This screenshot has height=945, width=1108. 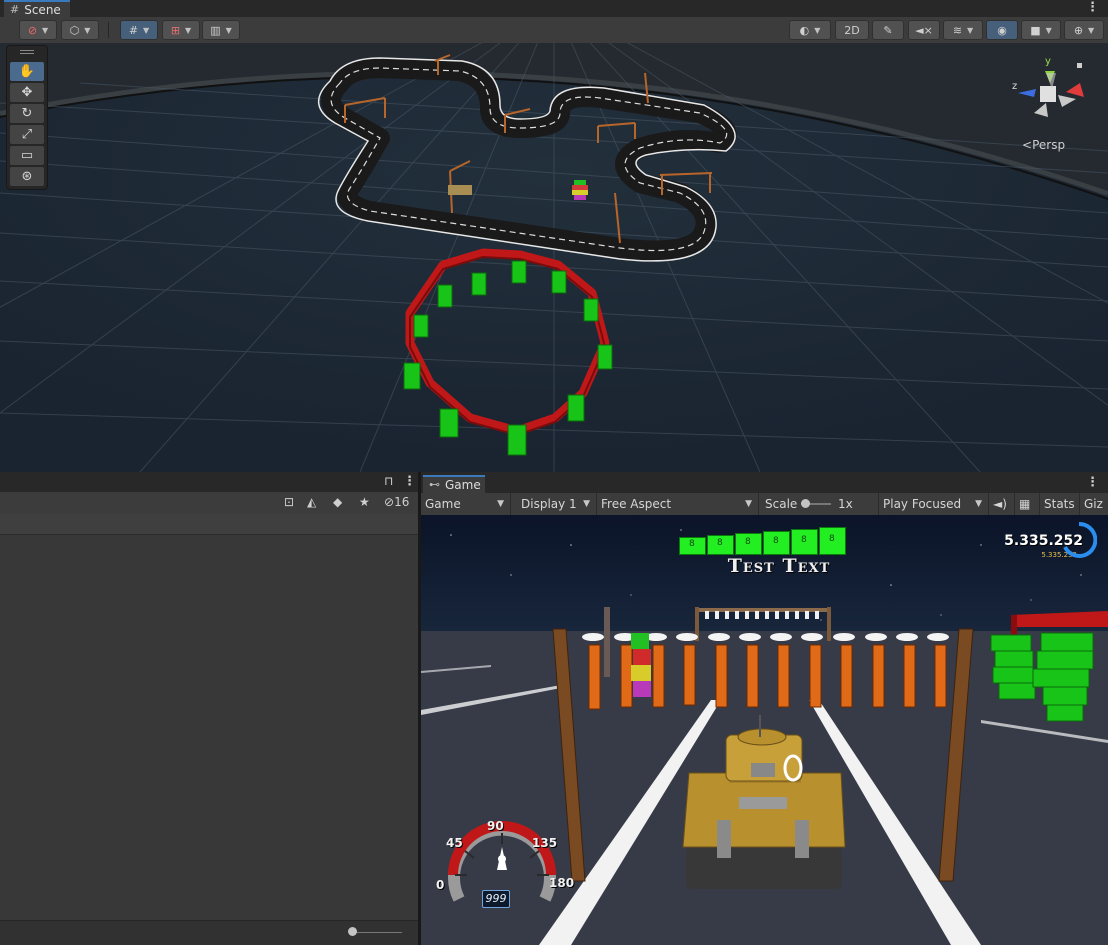 I want to click on search-scope-icon: ⊡, so click(x=289, y=502).